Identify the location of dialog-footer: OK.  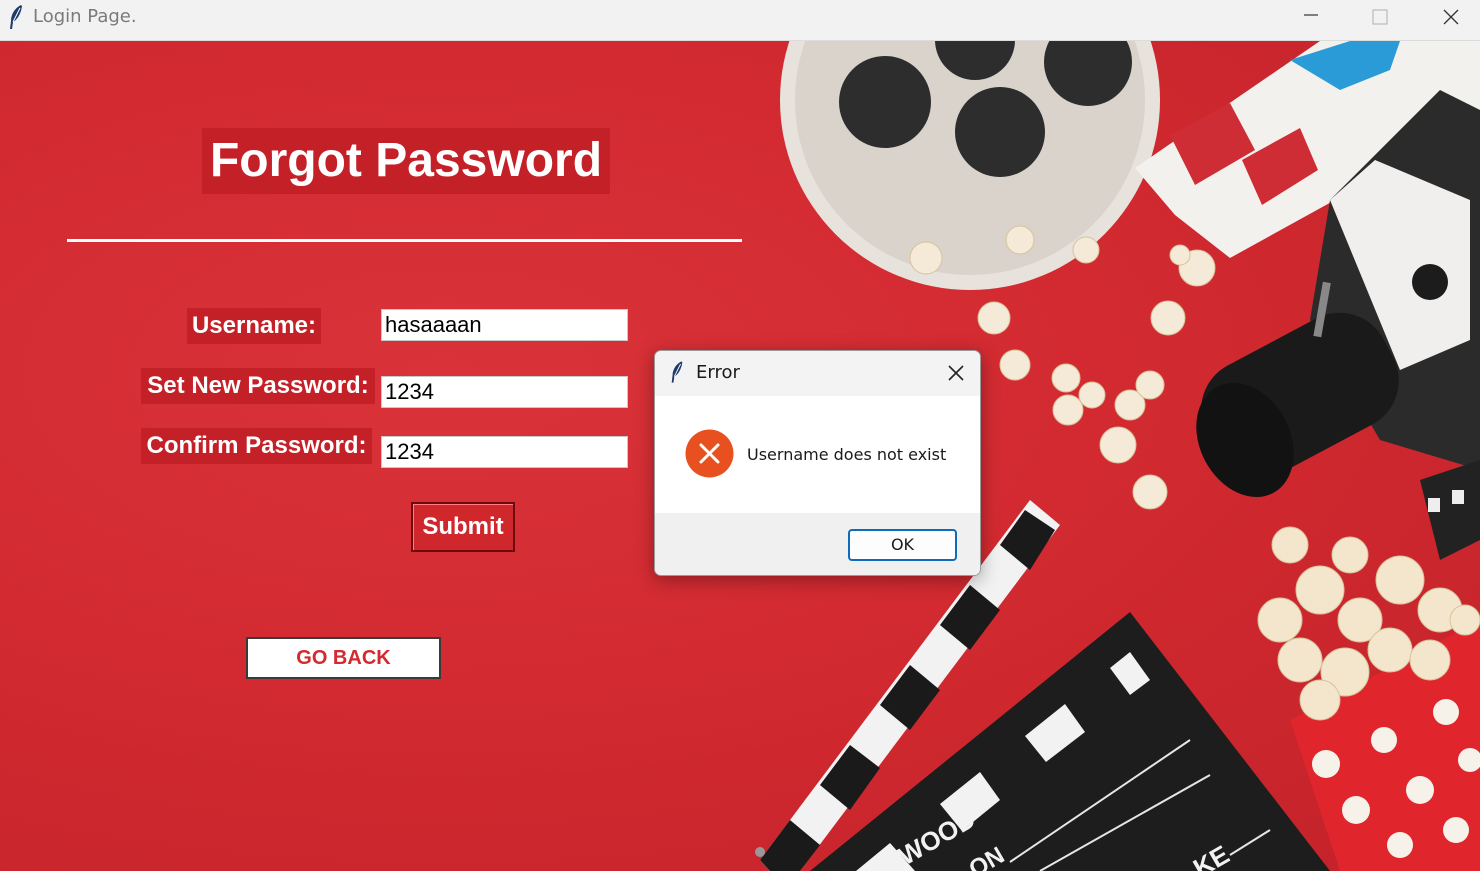
(817, 544).